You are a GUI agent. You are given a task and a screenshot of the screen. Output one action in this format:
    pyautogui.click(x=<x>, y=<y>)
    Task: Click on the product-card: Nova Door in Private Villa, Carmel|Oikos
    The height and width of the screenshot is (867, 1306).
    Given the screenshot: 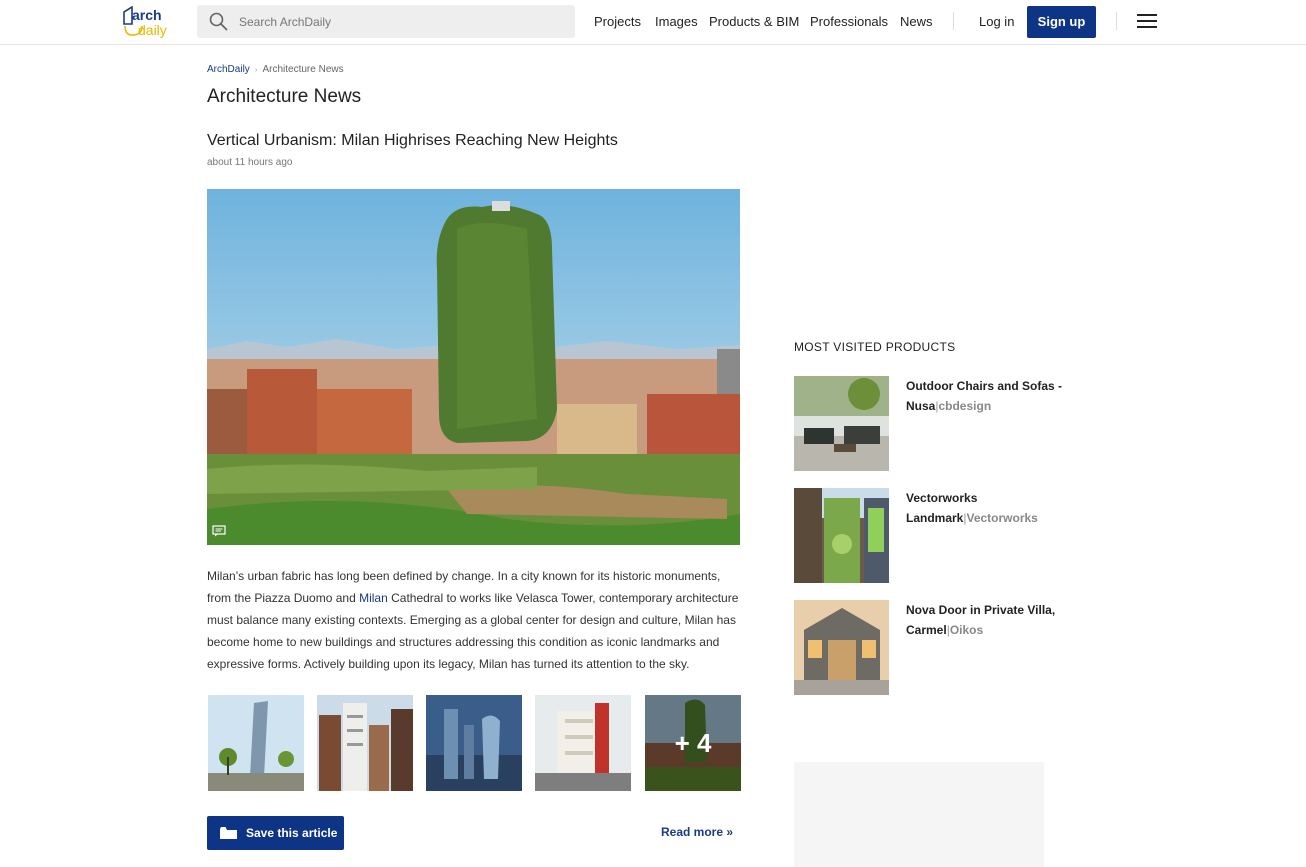 What is the action you would take?
    pyautogui.click(x=944, y=647)
    